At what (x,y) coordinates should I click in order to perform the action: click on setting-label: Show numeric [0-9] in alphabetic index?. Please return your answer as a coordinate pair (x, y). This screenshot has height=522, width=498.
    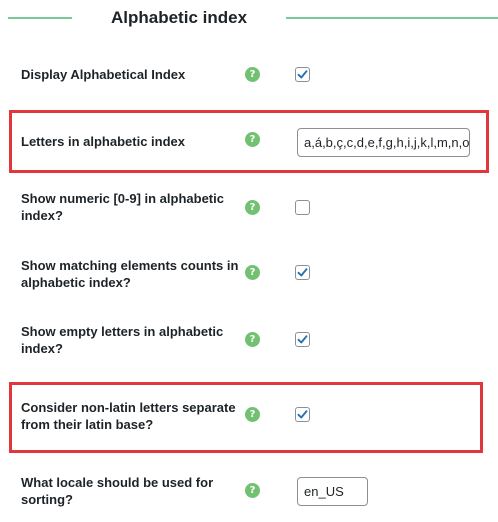
    Looking at the image, I should click on (122, 207).